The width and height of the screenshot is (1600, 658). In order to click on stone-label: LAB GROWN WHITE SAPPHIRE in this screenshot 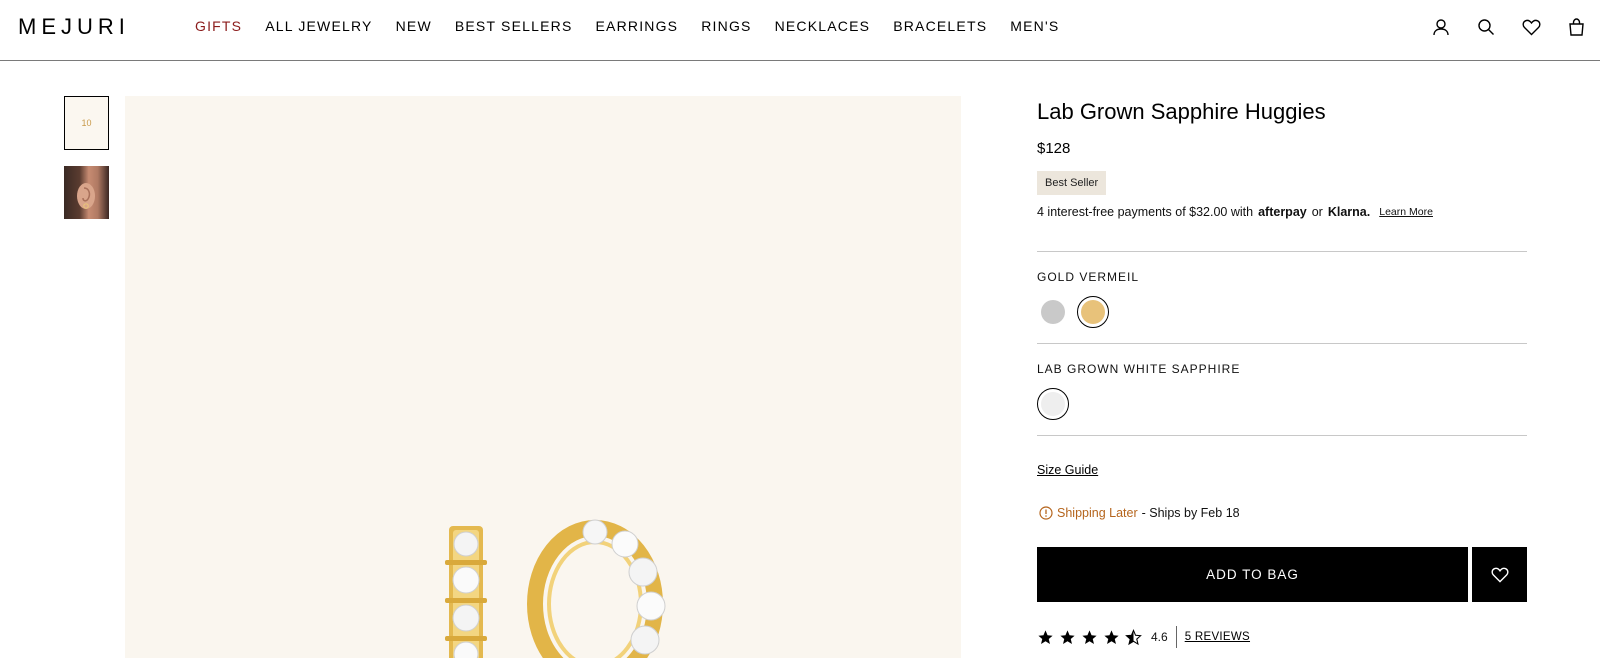, I will do `click(1139, 369)`.